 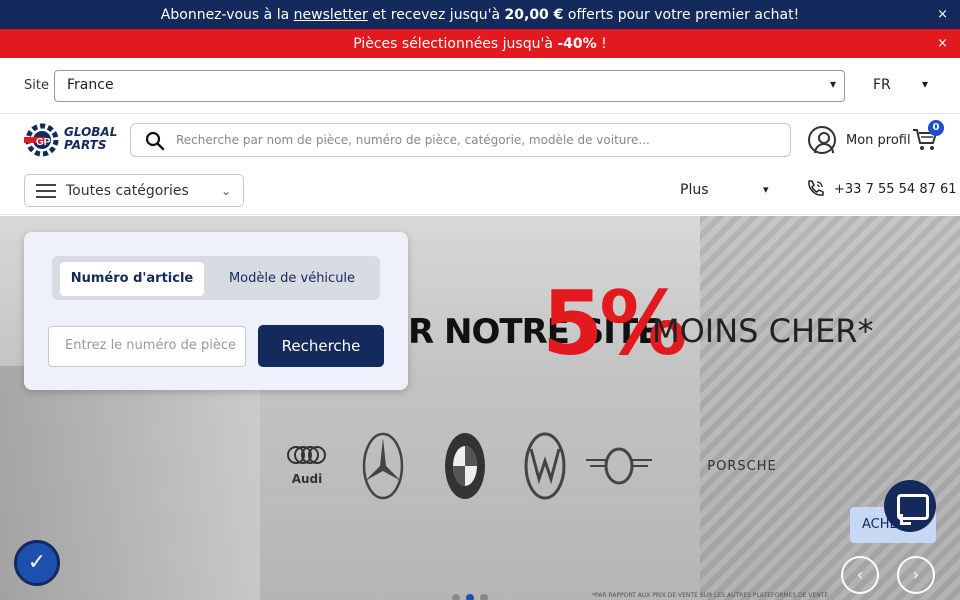 I want to click on search-tabs: Numéro d'article Modèle de véhicule, so click(x=216, y=278).